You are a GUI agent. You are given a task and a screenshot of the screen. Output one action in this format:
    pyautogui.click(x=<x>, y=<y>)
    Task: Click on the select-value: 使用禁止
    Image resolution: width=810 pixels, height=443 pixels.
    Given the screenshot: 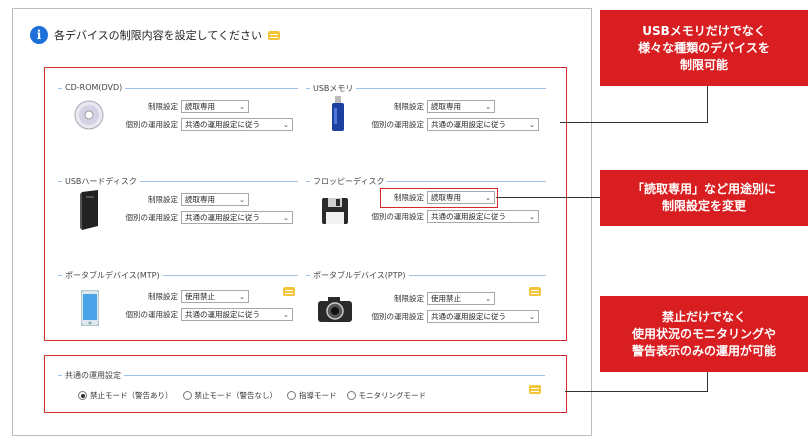 What is the action you would take?
    pyautogui.click(x=446, y=298)
    